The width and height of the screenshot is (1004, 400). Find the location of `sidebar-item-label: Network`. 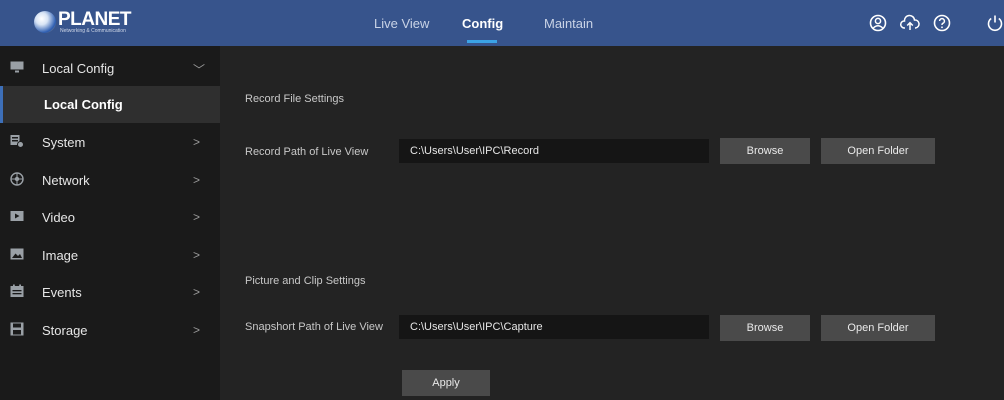

sidebar-item-label: Network is located at coordinates (66, 180).